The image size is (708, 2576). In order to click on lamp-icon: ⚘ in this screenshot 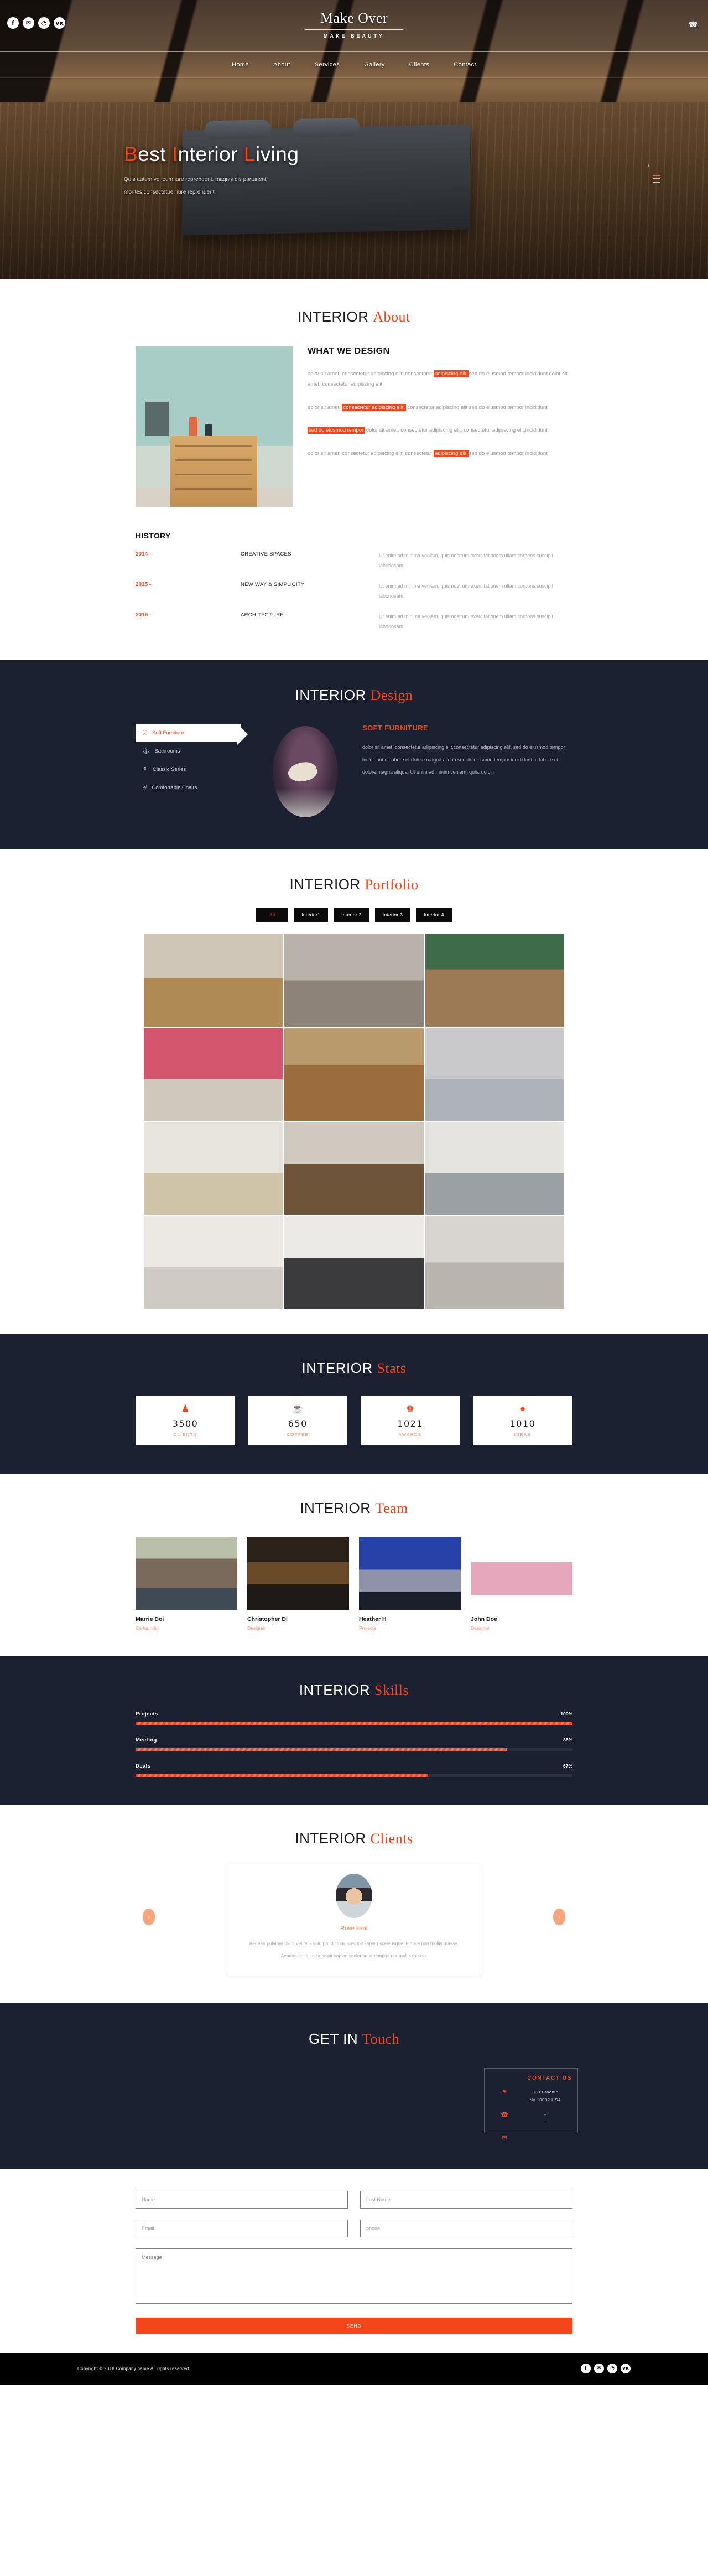, I will do `click(145, 769)`.